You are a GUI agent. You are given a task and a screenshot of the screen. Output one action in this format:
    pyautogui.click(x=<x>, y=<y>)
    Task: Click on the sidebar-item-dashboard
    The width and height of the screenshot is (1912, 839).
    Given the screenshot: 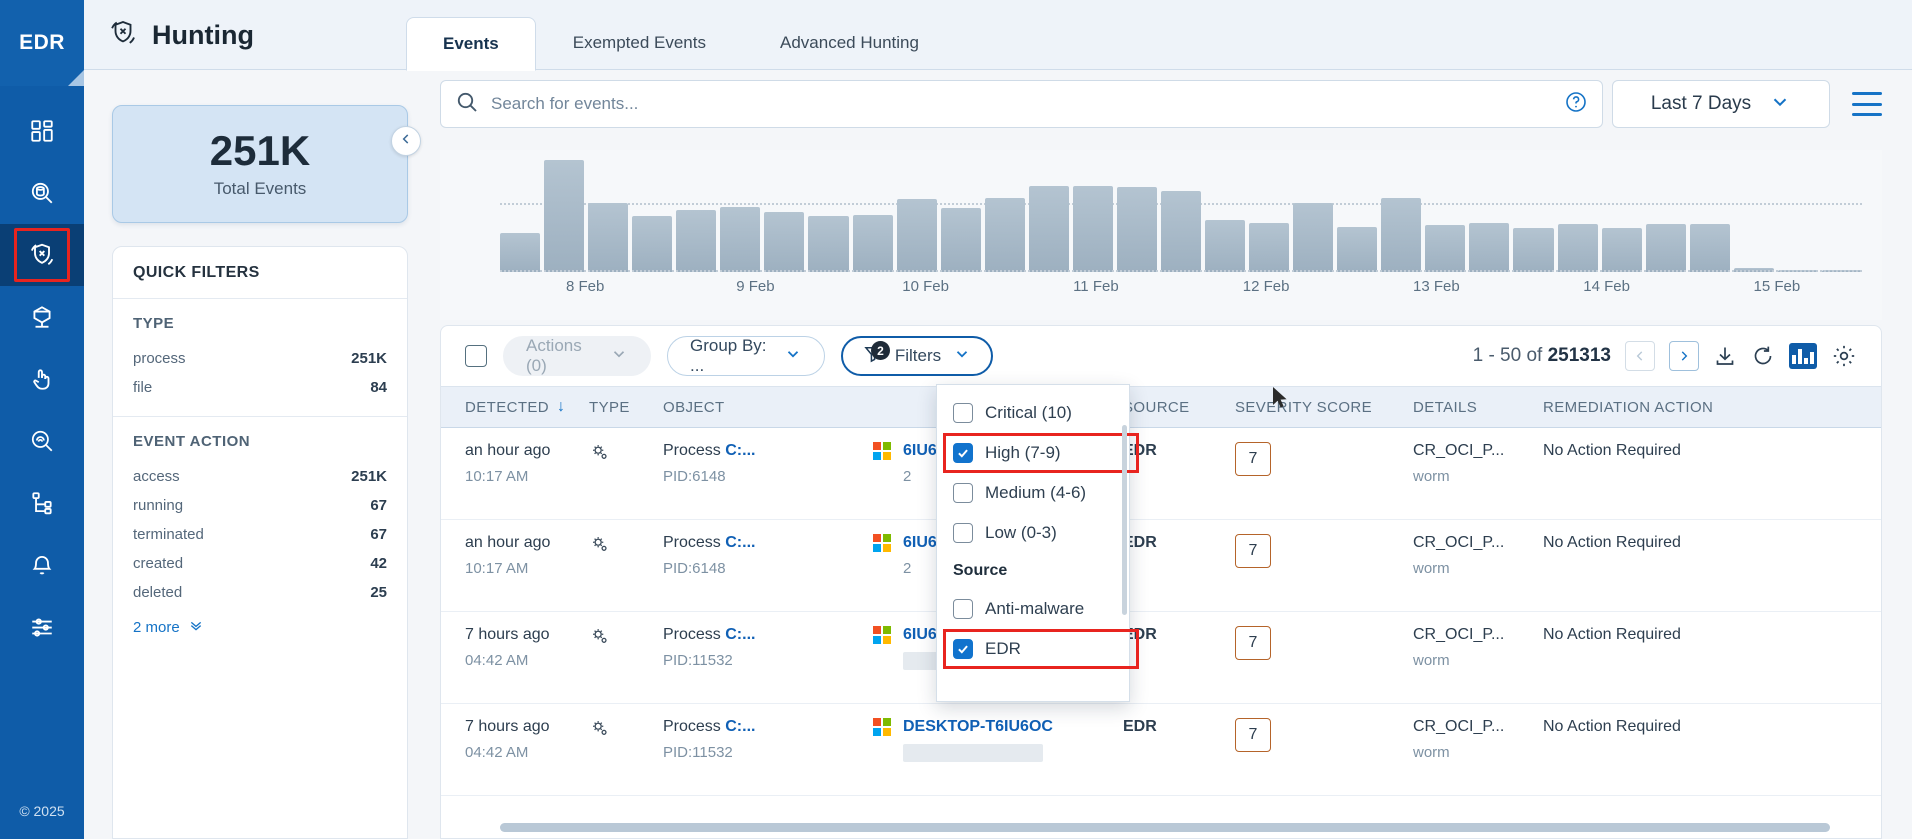 What is the action you would take?
    pyautogui.click(x=42, y=131)
    